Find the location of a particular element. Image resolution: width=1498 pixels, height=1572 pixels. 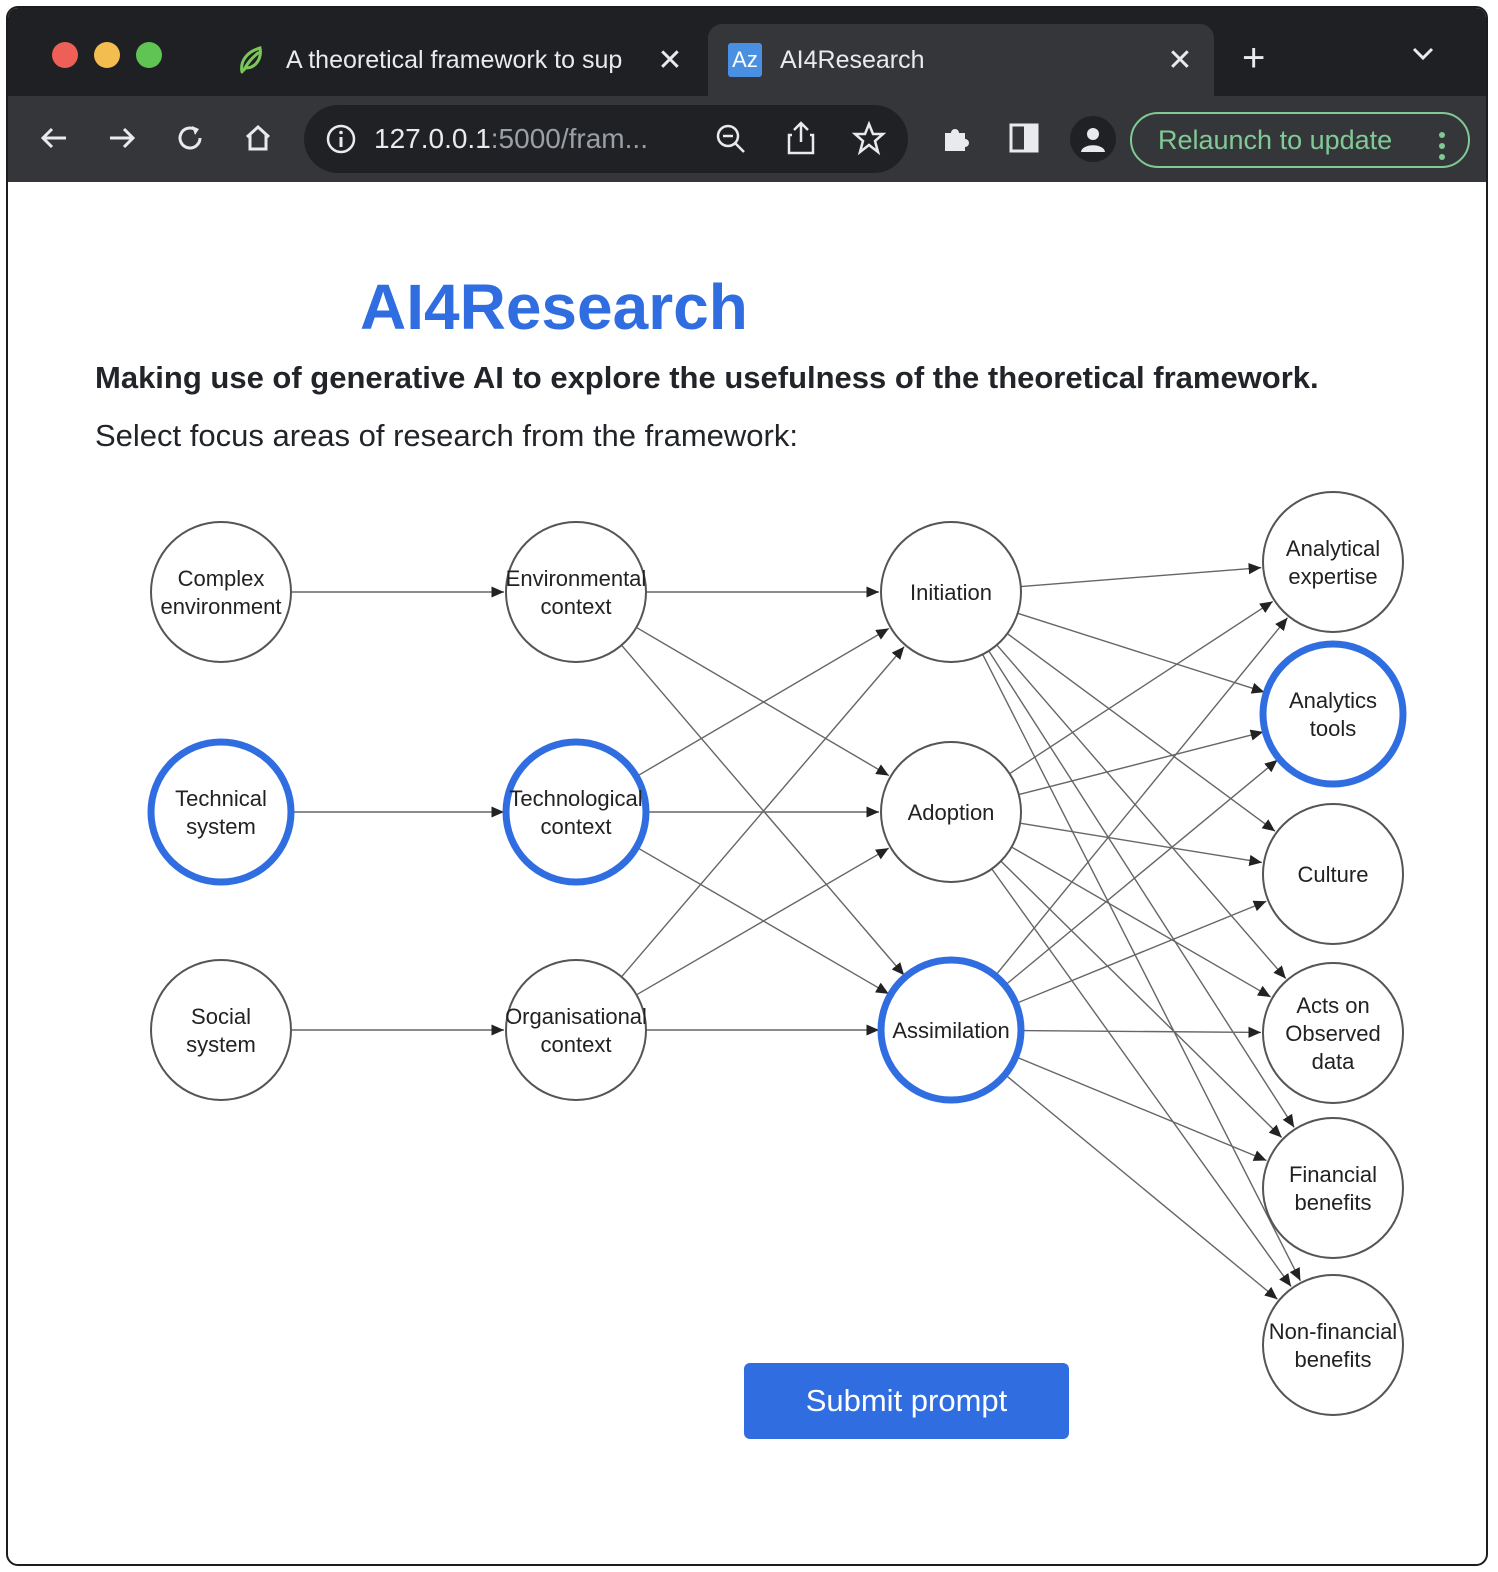

edge-environmental-to-assimilation is located at coordinates (762, 810).